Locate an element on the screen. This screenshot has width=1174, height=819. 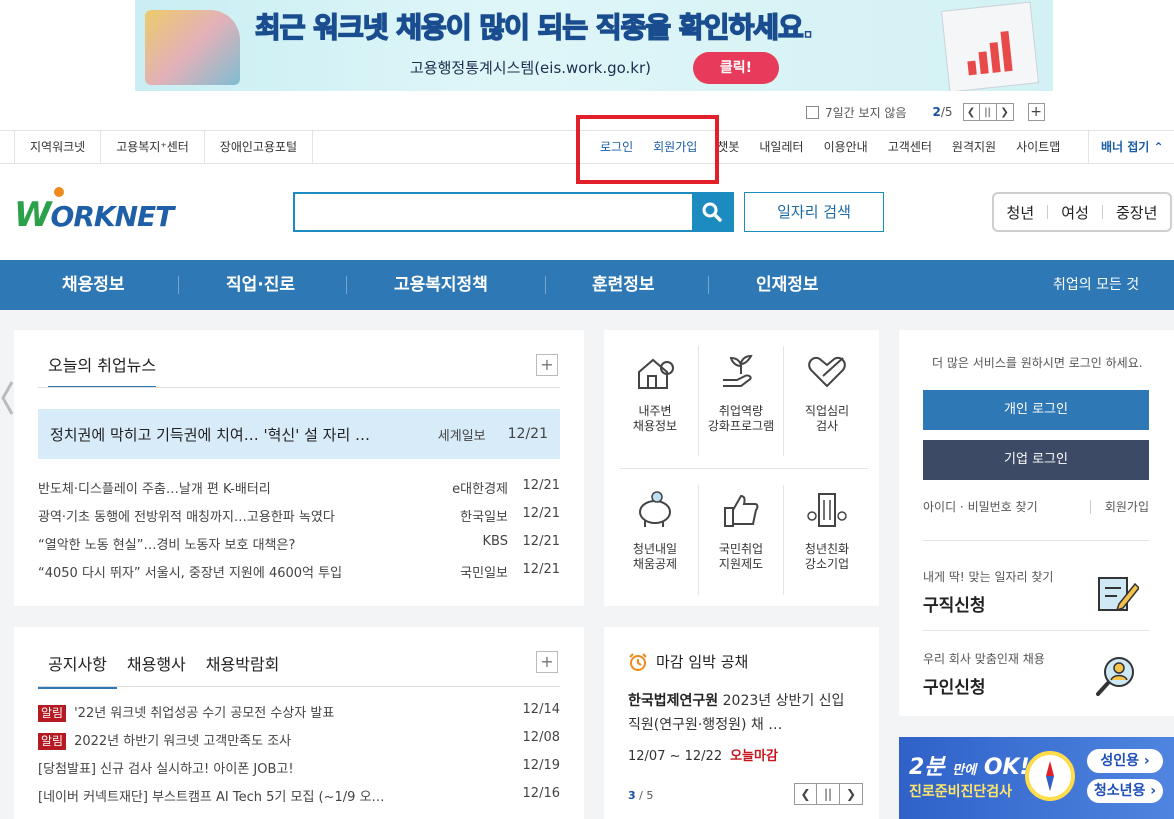
tab-job-fairs: 채용박람회 is located at coordinates (243, 670).